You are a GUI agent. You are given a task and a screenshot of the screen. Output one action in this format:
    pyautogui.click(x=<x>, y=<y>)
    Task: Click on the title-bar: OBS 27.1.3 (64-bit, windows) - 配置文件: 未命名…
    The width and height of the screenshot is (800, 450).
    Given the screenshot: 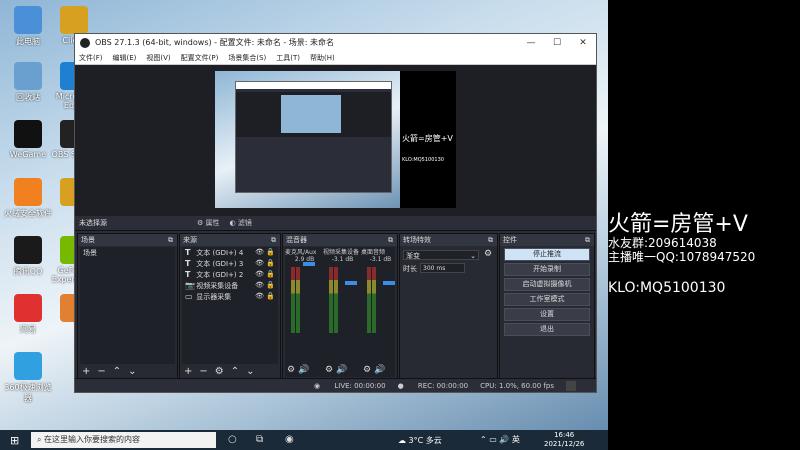 What is the action you would take?
    pyautogui.click(x=335, y=42)
    